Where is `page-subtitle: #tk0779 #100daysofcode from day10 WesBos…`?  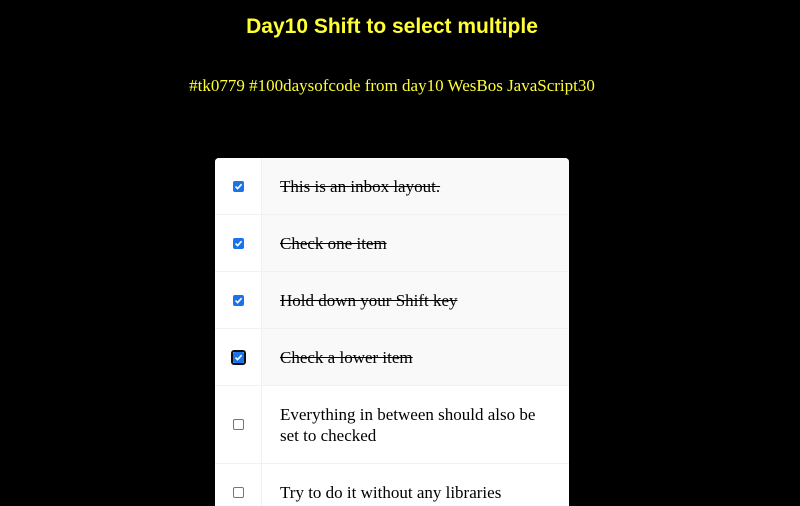
page-subtitle: #tk0779 #100daysofcode from day10 WesBos… is located at coordinates (392, 85).